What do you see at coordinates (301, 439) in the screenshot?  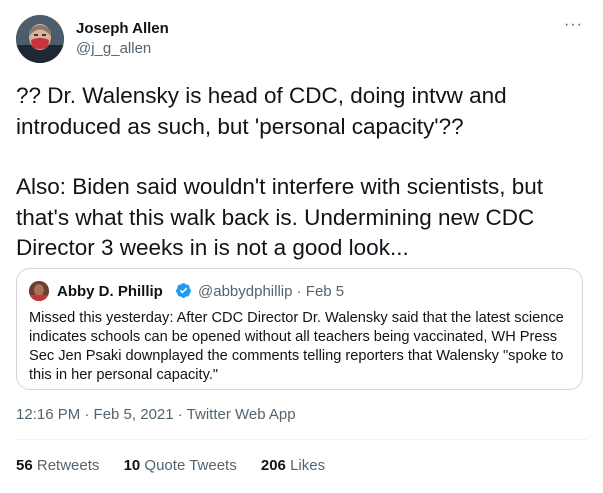 I see `divider` at bounding box center [301, 439].